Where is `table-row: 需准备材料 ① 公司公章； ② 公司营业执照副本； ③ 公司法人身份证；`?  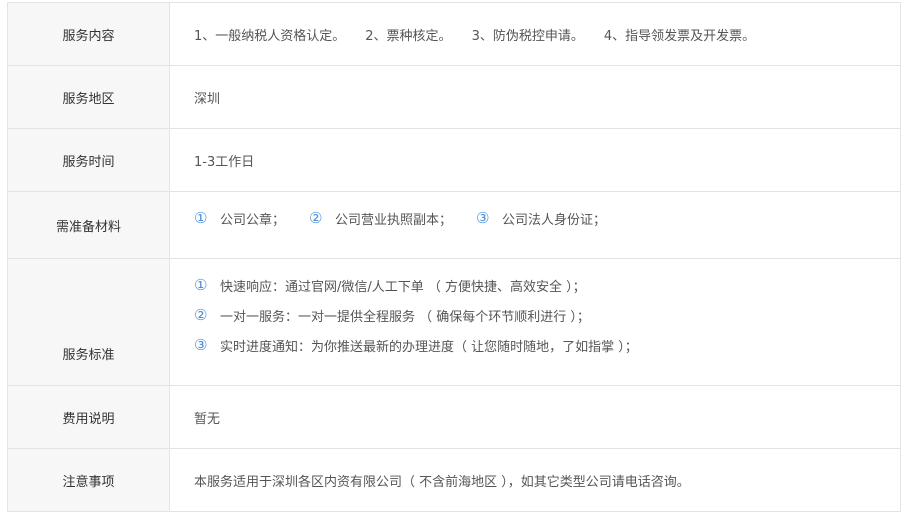 table-row: 需准备材料 ① 公司公章； ② 公司营业执照副本； ③ 公司法人身份证； is located at coordinates (454, 225).